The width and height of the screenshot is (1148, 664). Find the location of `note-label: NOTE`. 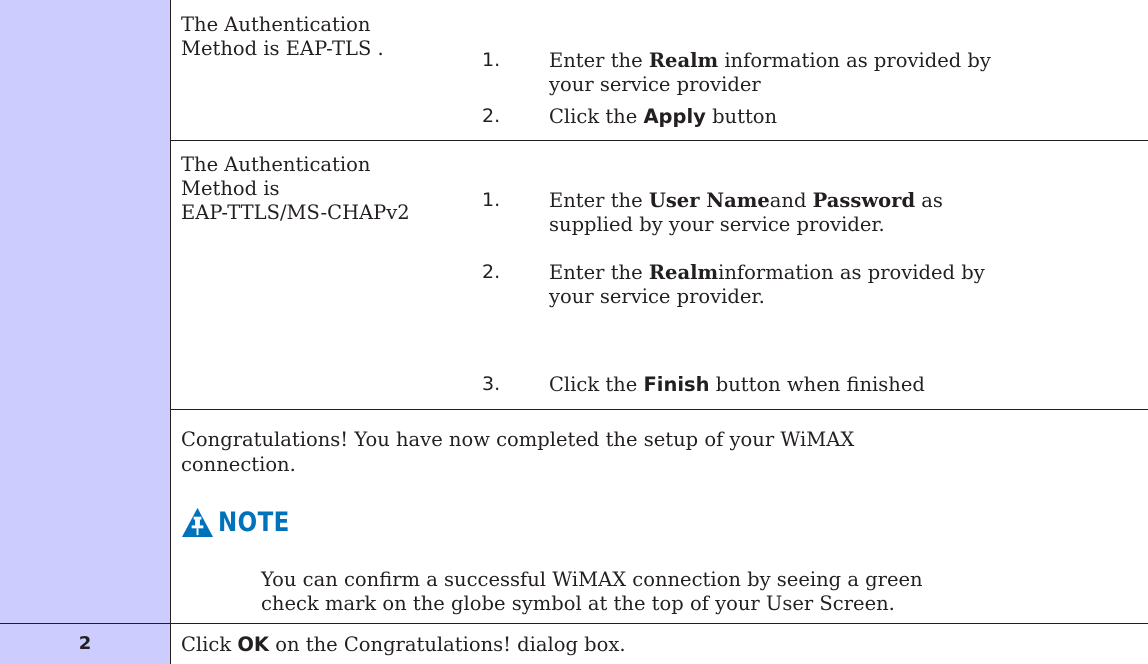

note-label: NOTE is located at coordinates (254, 522).